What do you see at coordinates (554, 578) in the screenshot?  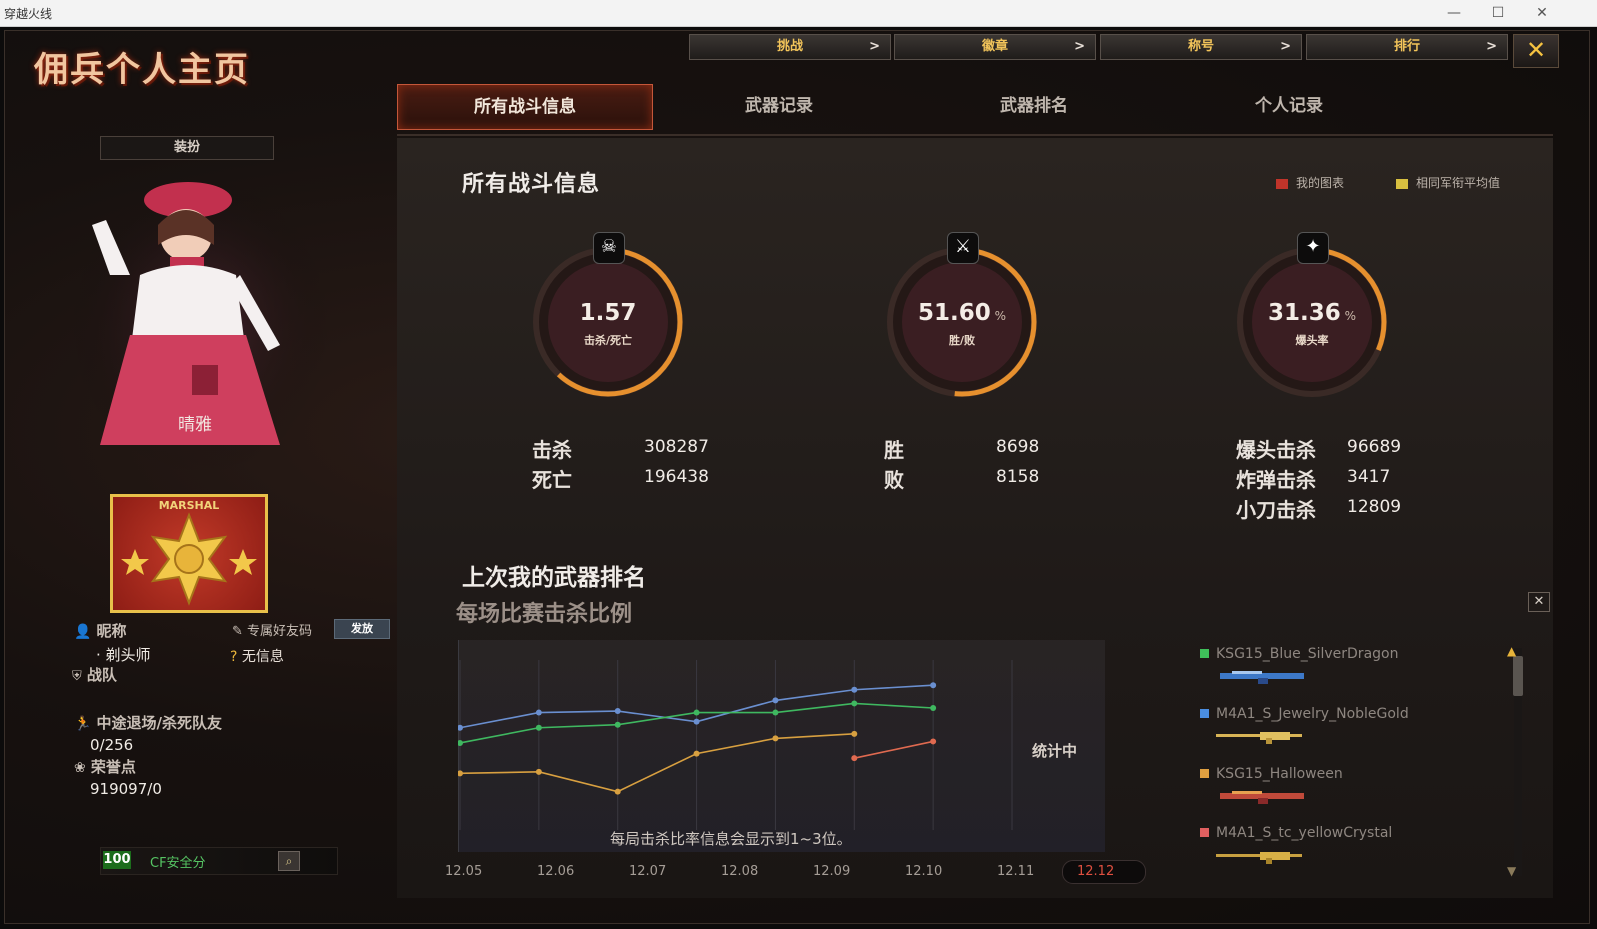 I see `weapon-rank-title: 上次我的武器排名` at bounding box center [554, 578].